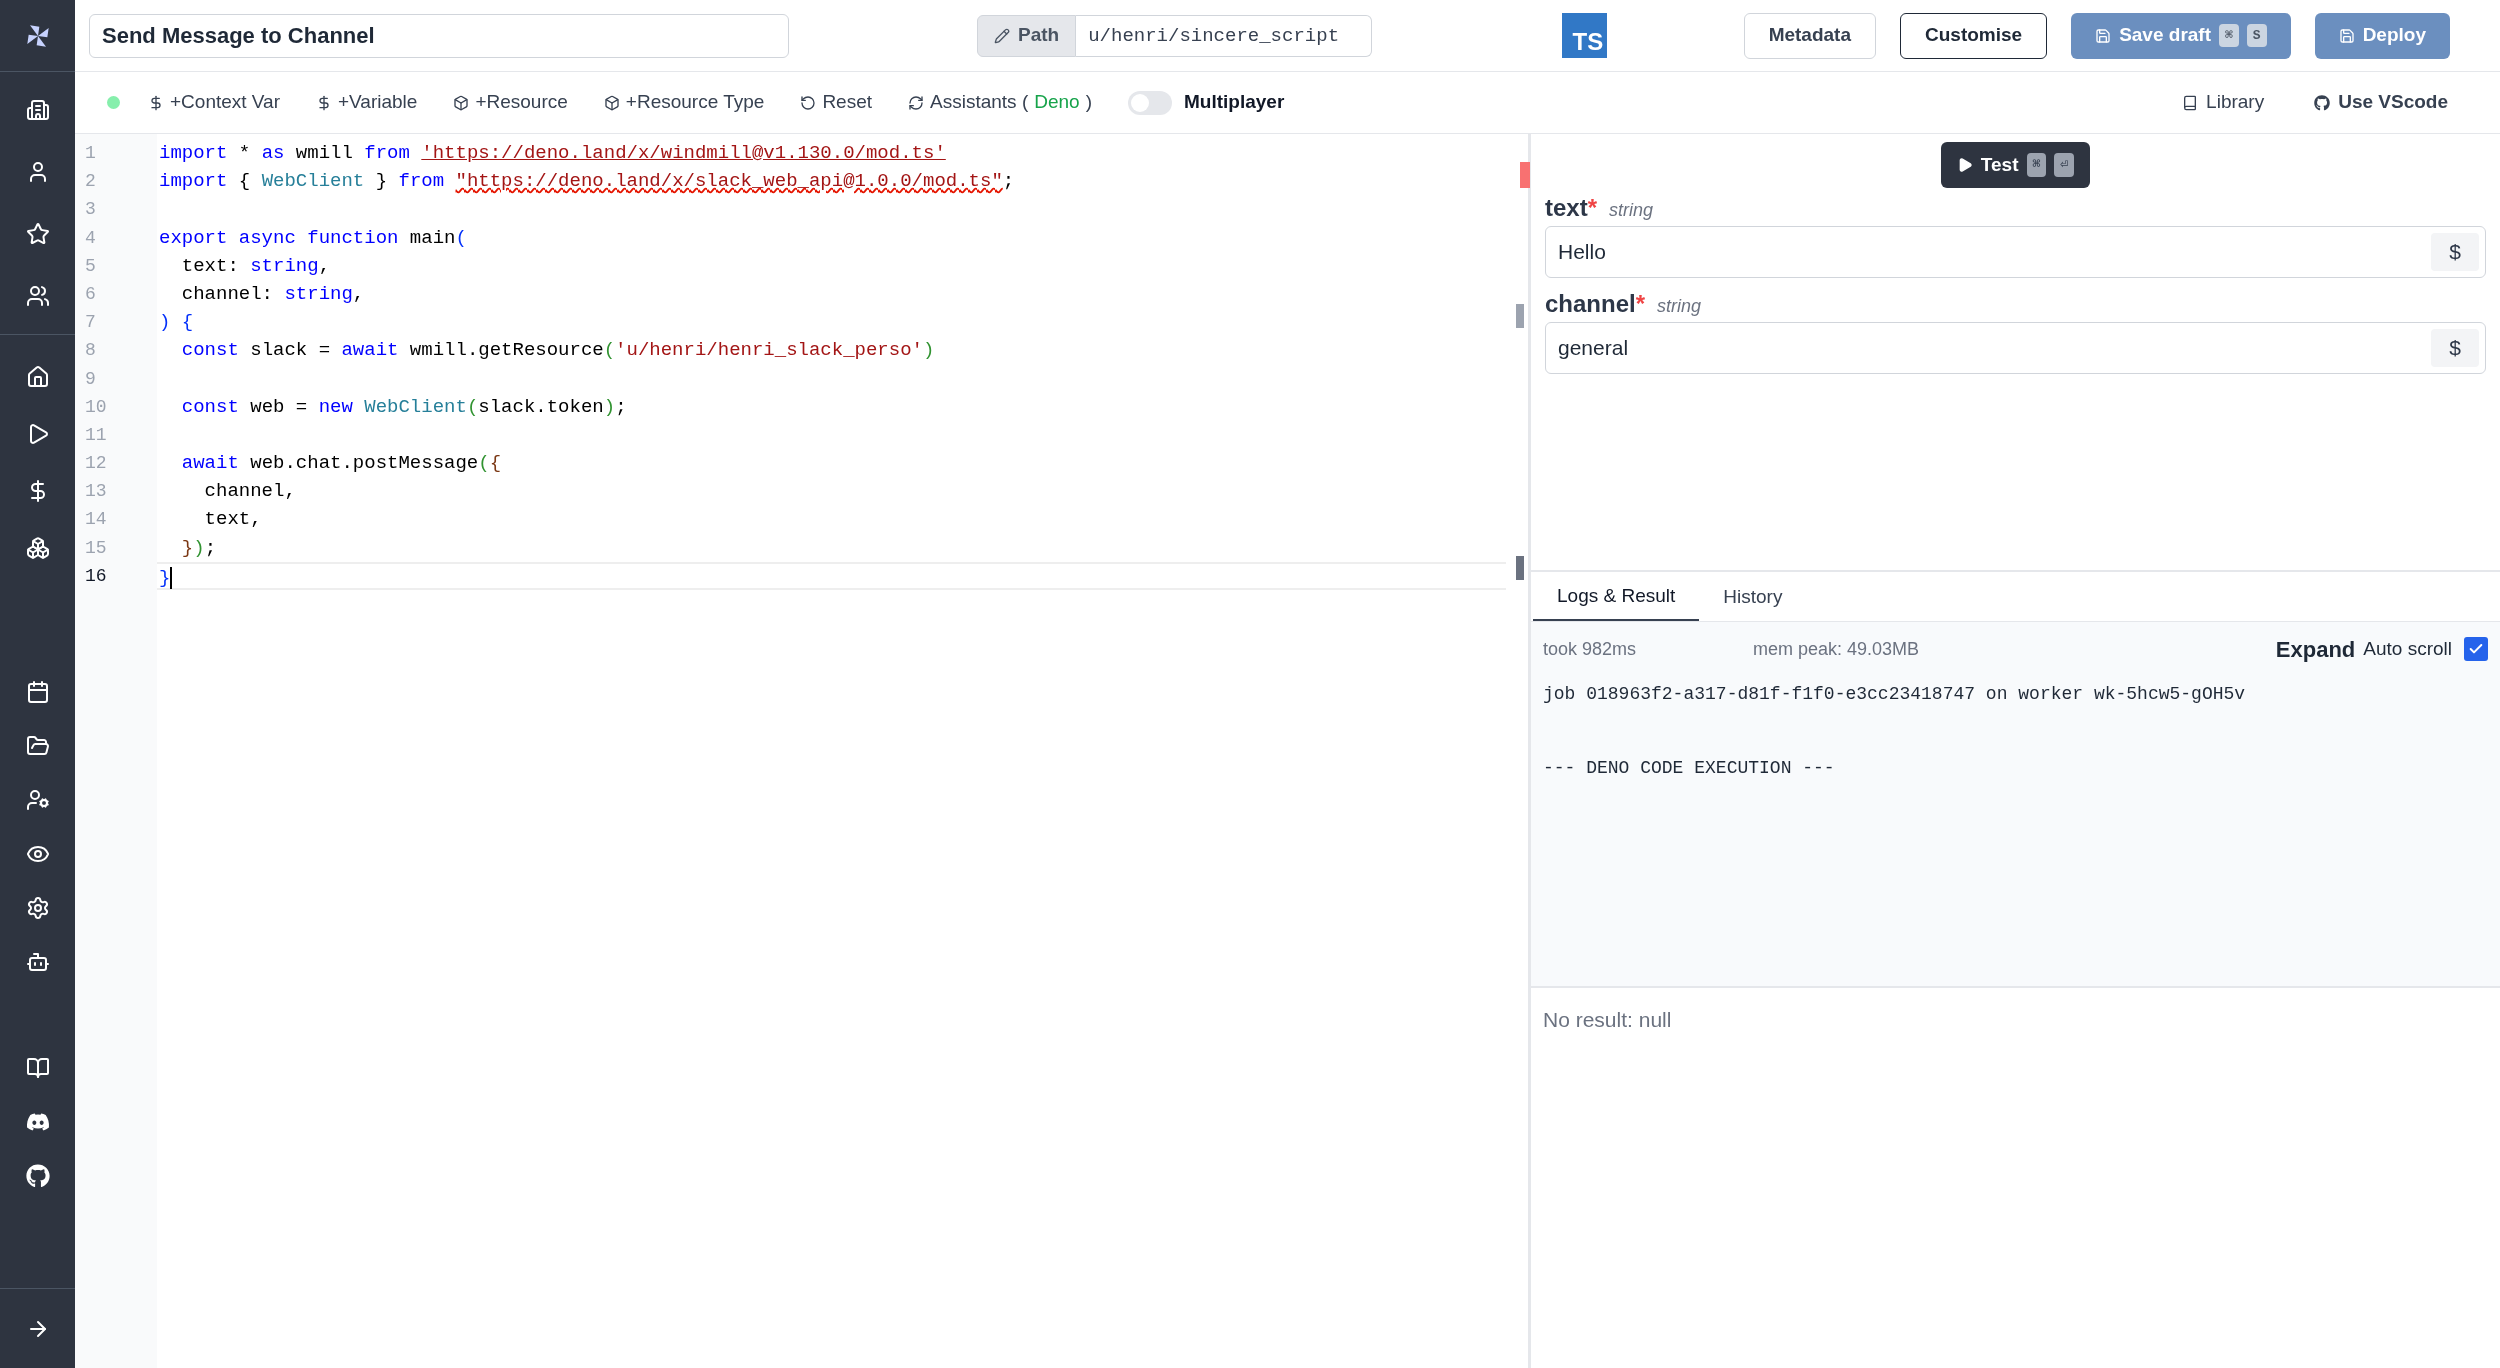 This screenshot has height=1368, width=2500. Describe the element at coordinates (273, 294) in the screenshot. I see `code-line: channel: string,` at that location.